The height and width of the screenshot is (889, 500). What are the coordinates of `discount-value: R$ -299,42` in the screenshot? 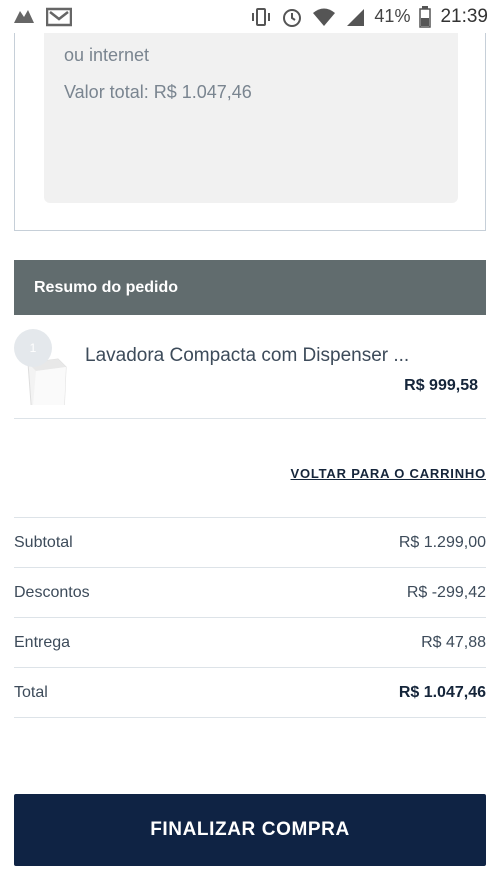 It's located at (446, 592).